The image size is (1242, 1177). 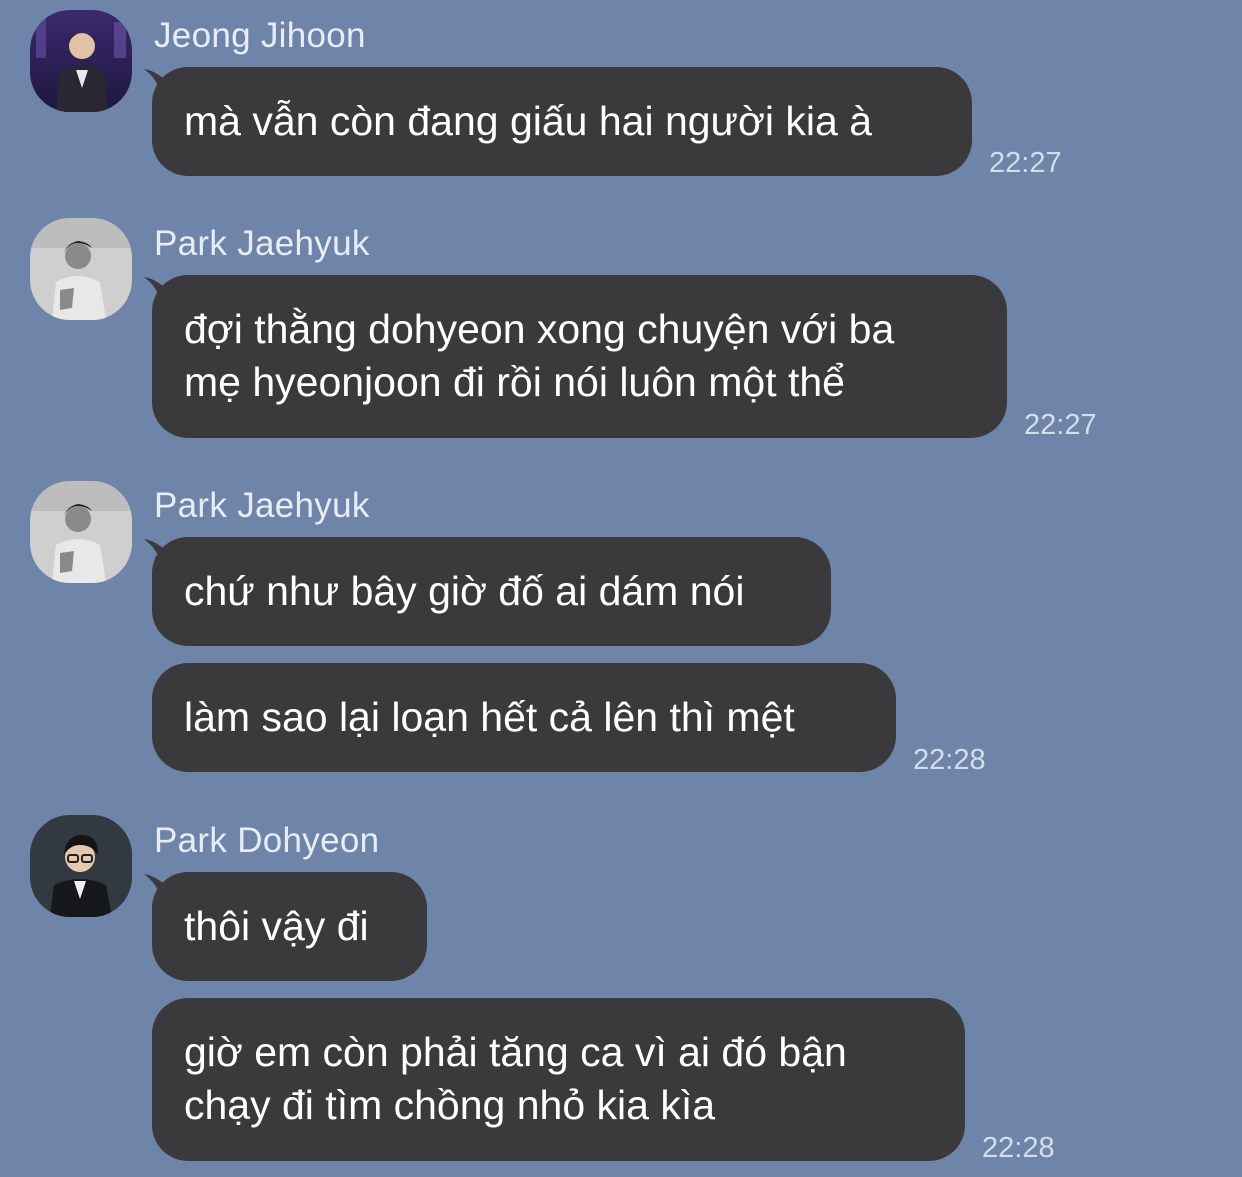 I want to click on message-bubble: mà vẫn còn đang giấu hai người kia à, so click(x=562, y=121).